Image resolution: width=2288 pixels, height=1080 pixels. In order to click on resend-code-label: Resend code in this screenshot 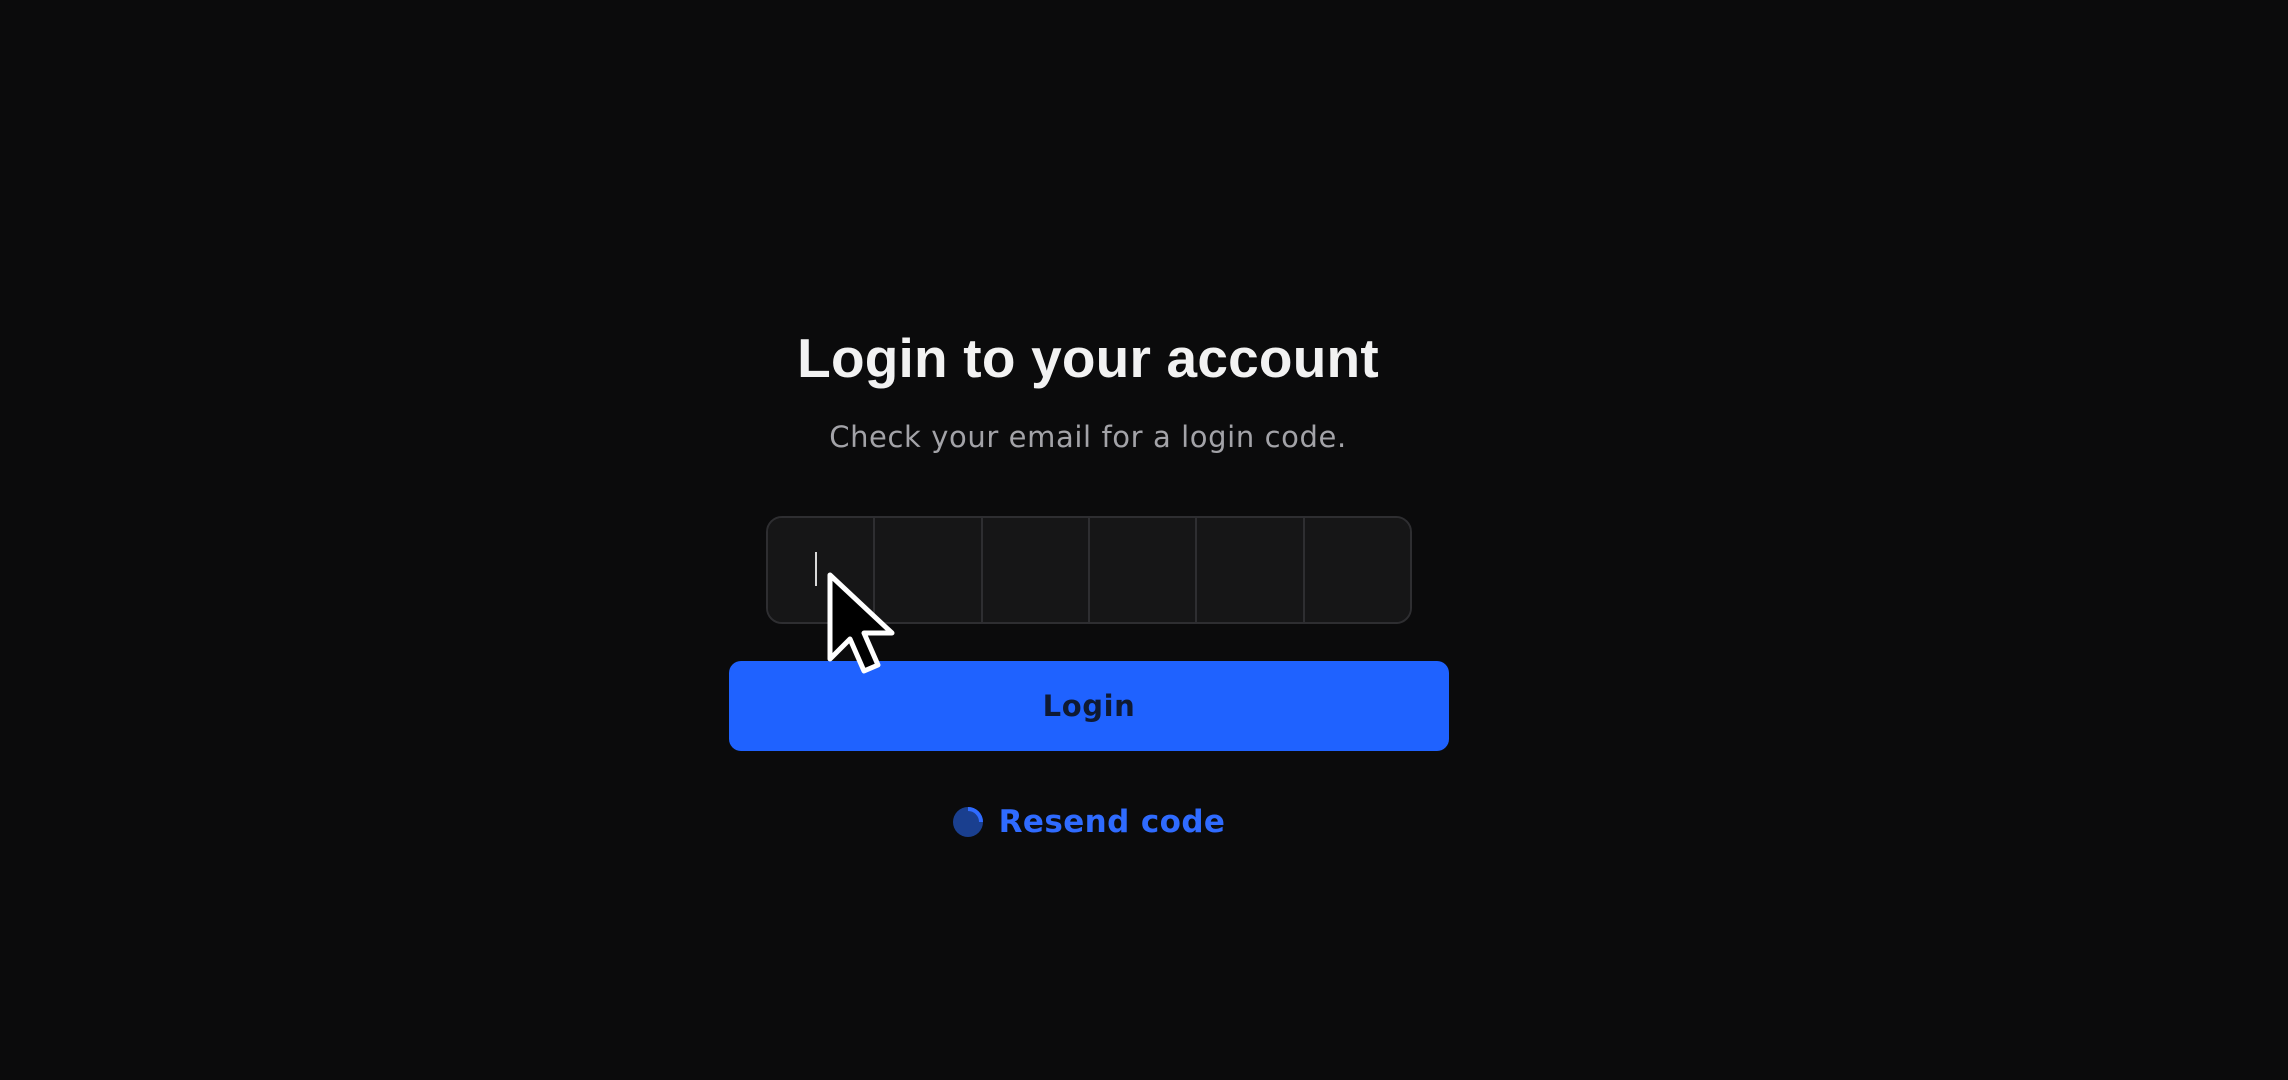, I will do `click(1112, 822)`.